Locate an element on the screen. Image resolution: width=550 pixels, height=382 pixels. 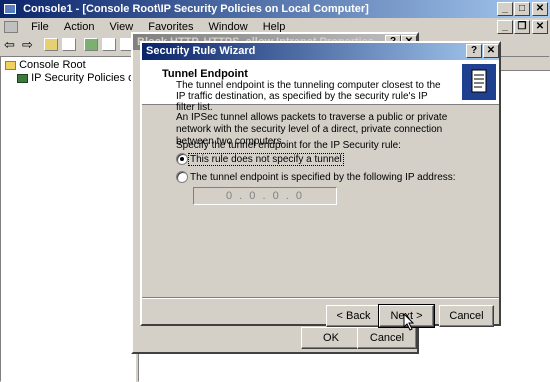
main-maximize-button: □ is located at coordinates (522, 9).